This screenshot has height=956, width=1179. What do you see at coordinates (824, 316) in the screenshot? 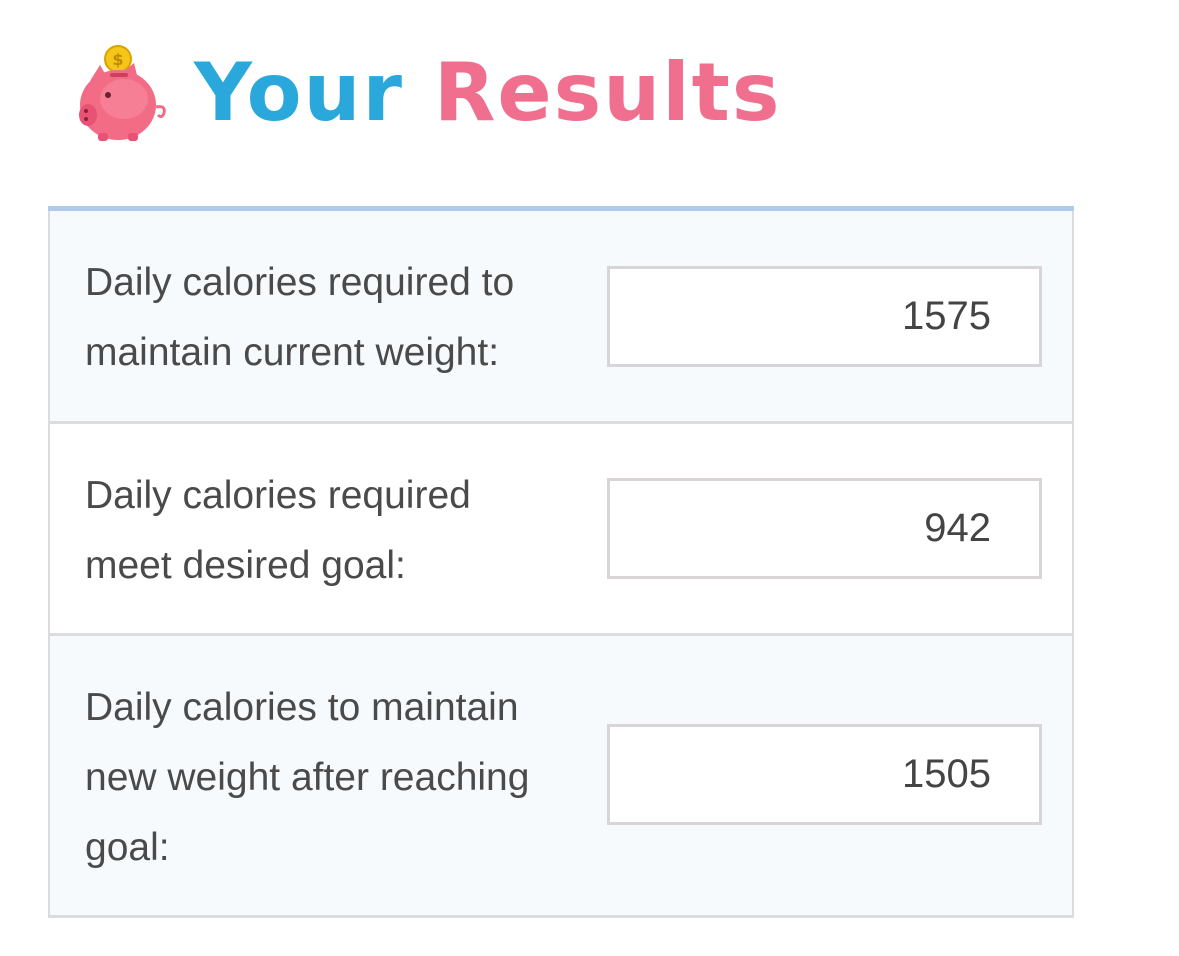
I see `maintain-current-calories-field: 1575` at bounding box center [824, 316].